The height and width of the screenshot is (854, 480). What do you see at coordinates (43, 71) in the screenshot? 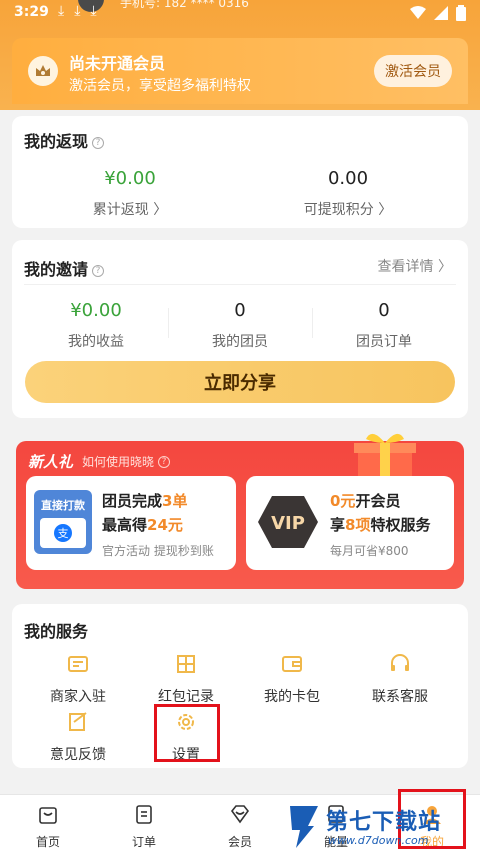
I see `member-crown-icon` at bounding box center [43, 71].